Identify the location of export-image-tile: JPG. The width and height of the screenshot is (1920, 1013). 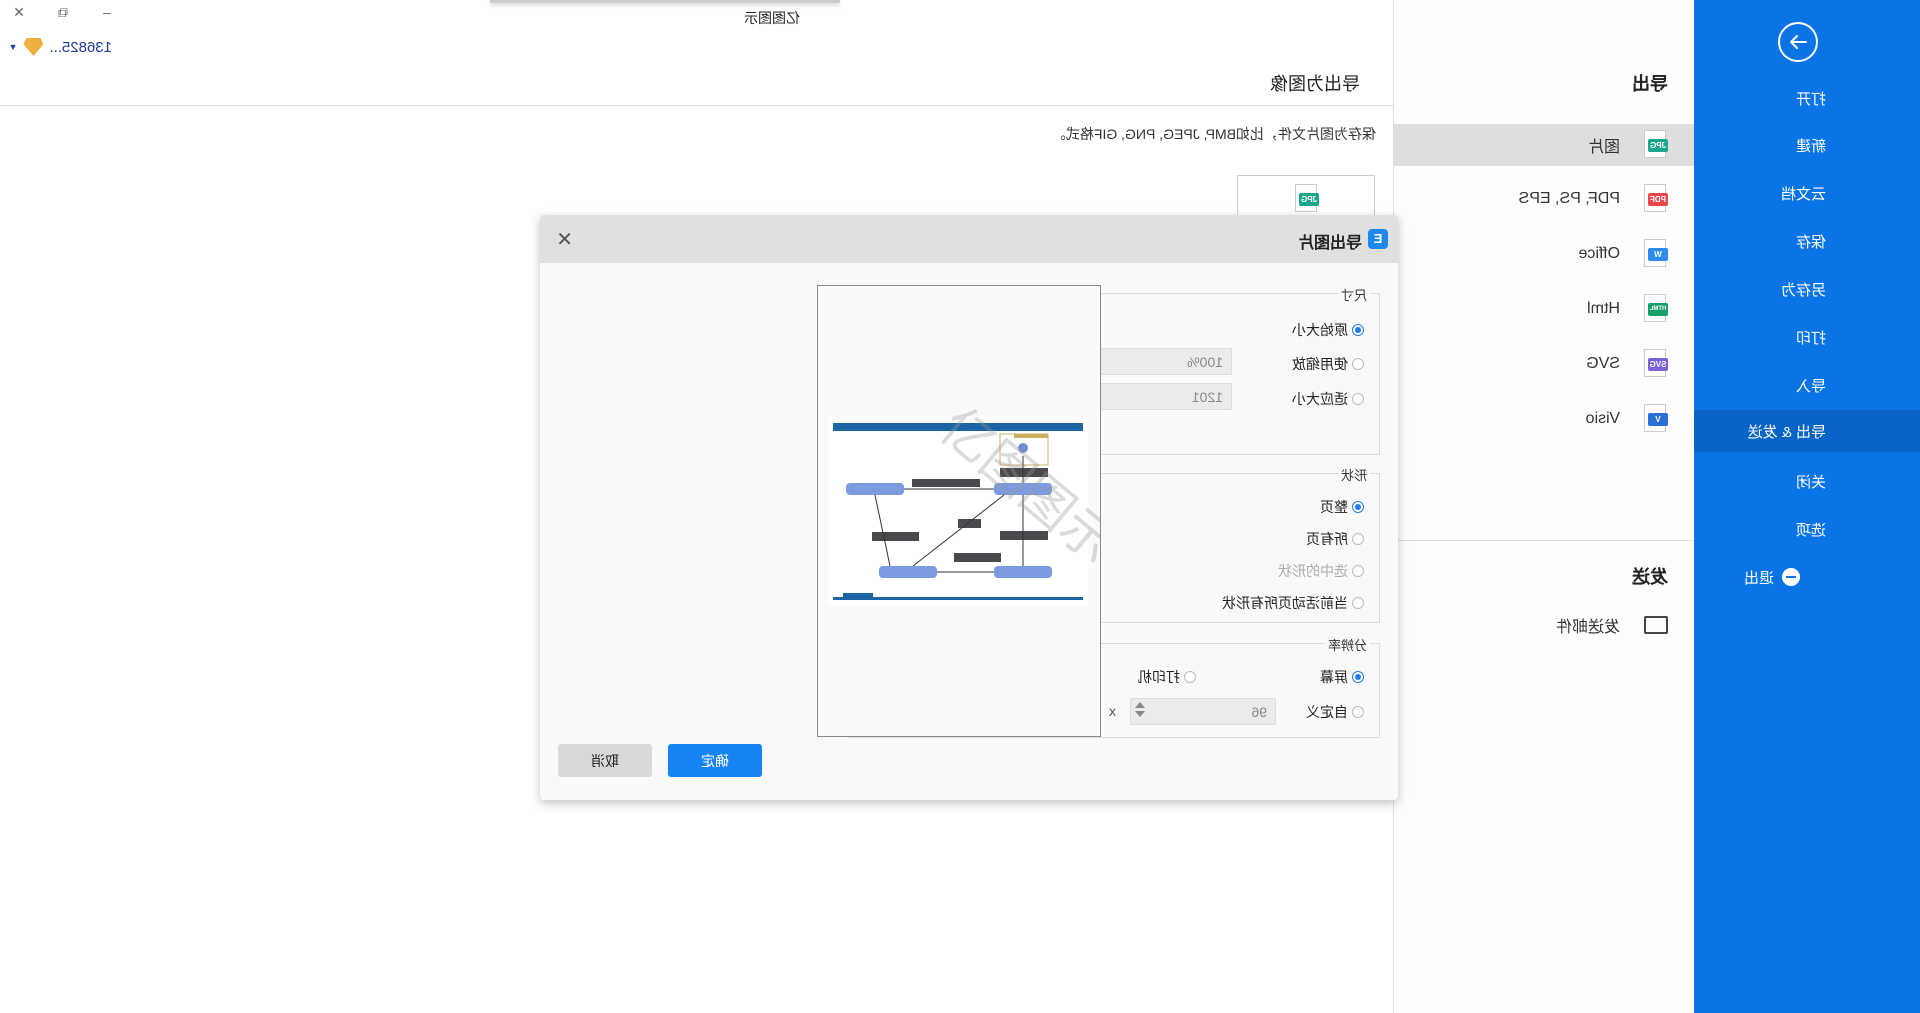
(1306, 195).